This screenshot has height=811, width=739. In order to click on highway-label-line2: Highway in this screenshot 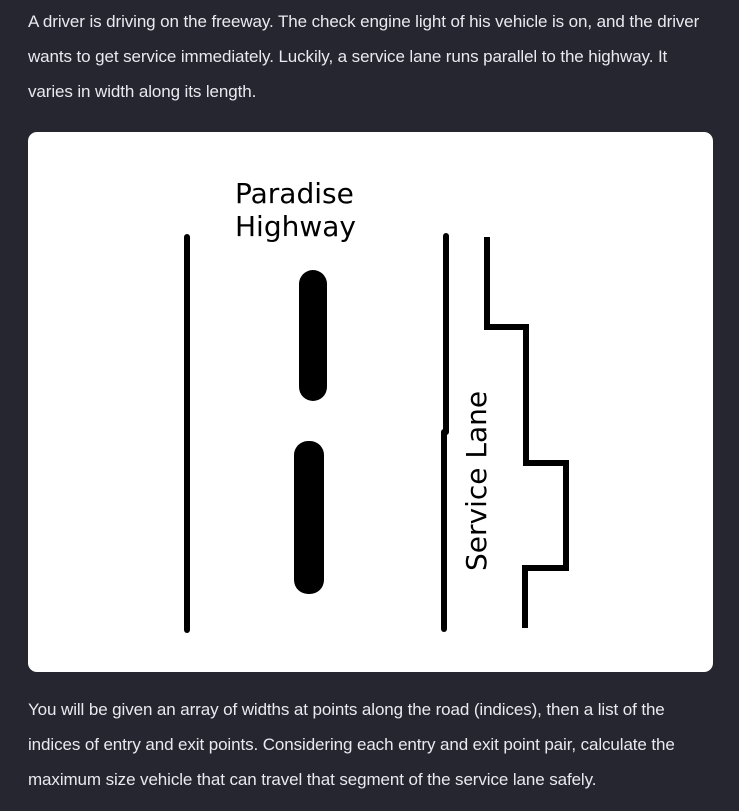, I will do `click(295, 226)`.